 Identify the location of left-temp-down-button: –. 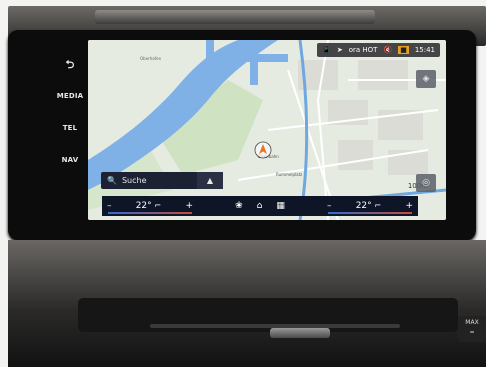
(109, 206).